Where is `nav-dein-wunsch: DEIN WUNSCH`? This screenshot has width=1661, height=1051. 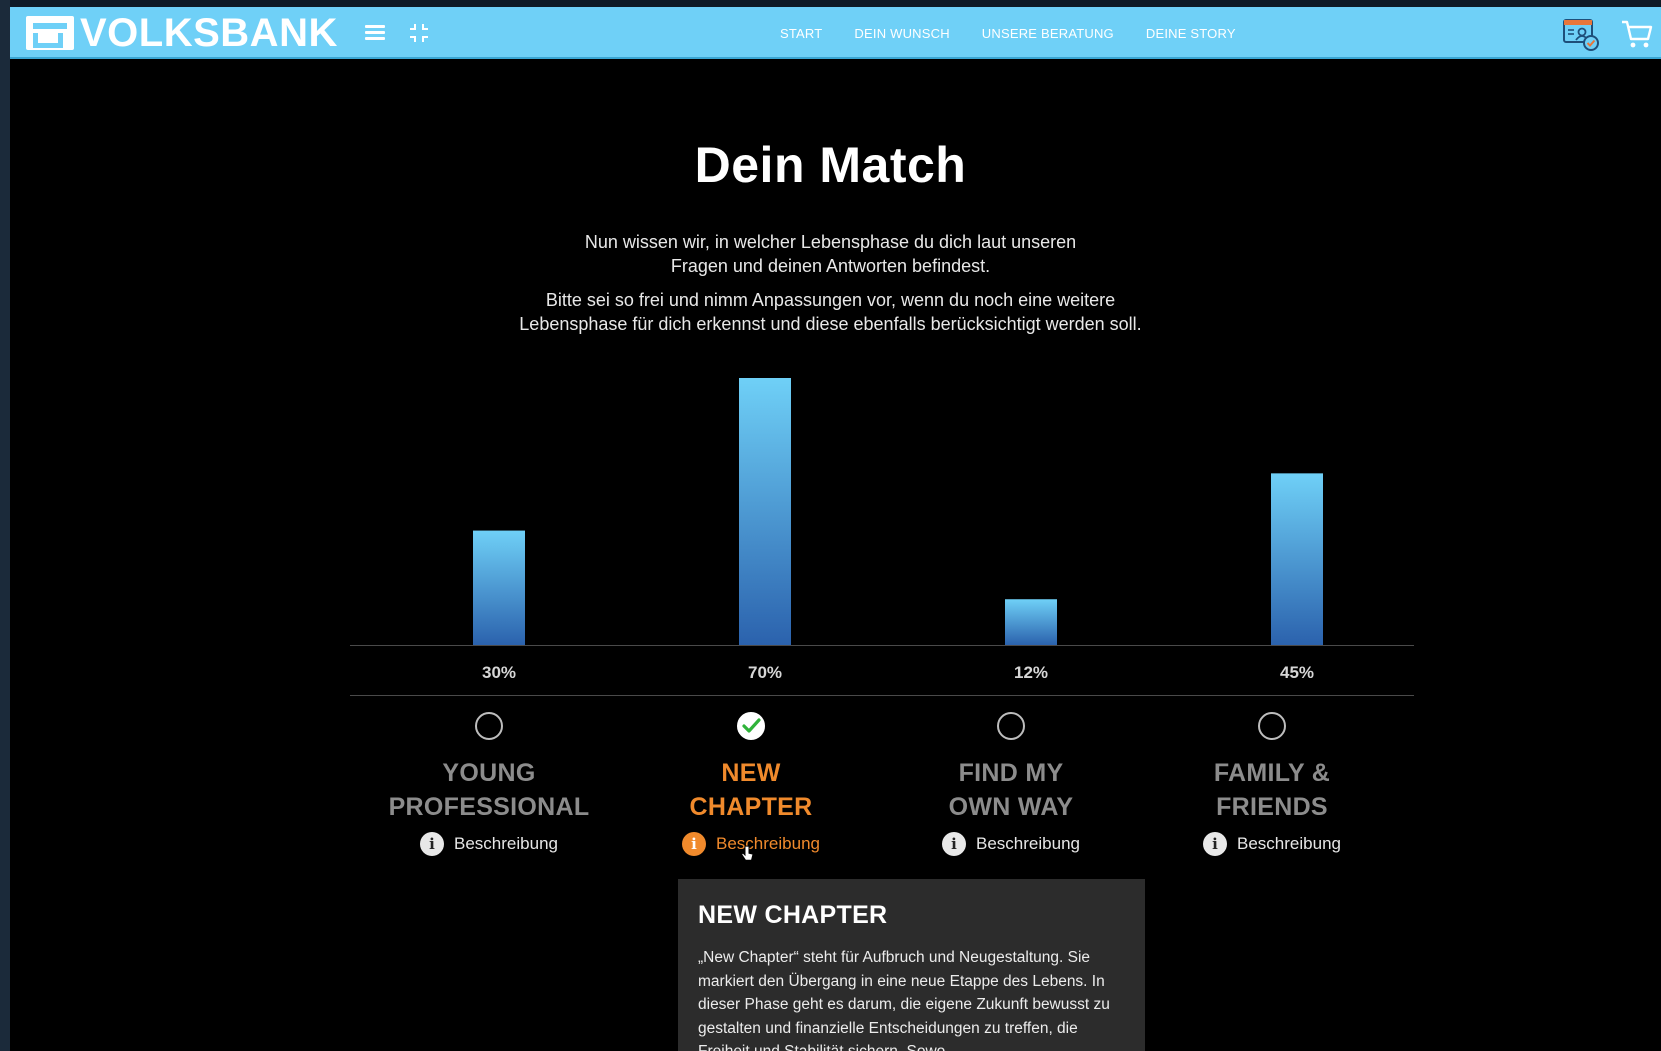
nav-dein-wunsch: DEIN WUNSCH is located at coordinates (901, 33).